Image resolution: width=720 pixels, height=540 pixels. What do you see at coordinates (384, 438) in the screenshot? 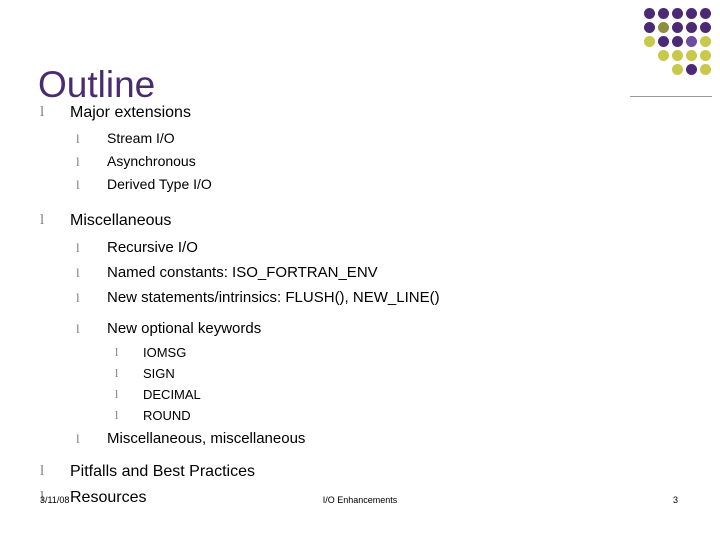
I see `outline-item-miscellaneous-miscellaneous: l Miscellaneous, miscellaneous` at bounding box center [384, 438].